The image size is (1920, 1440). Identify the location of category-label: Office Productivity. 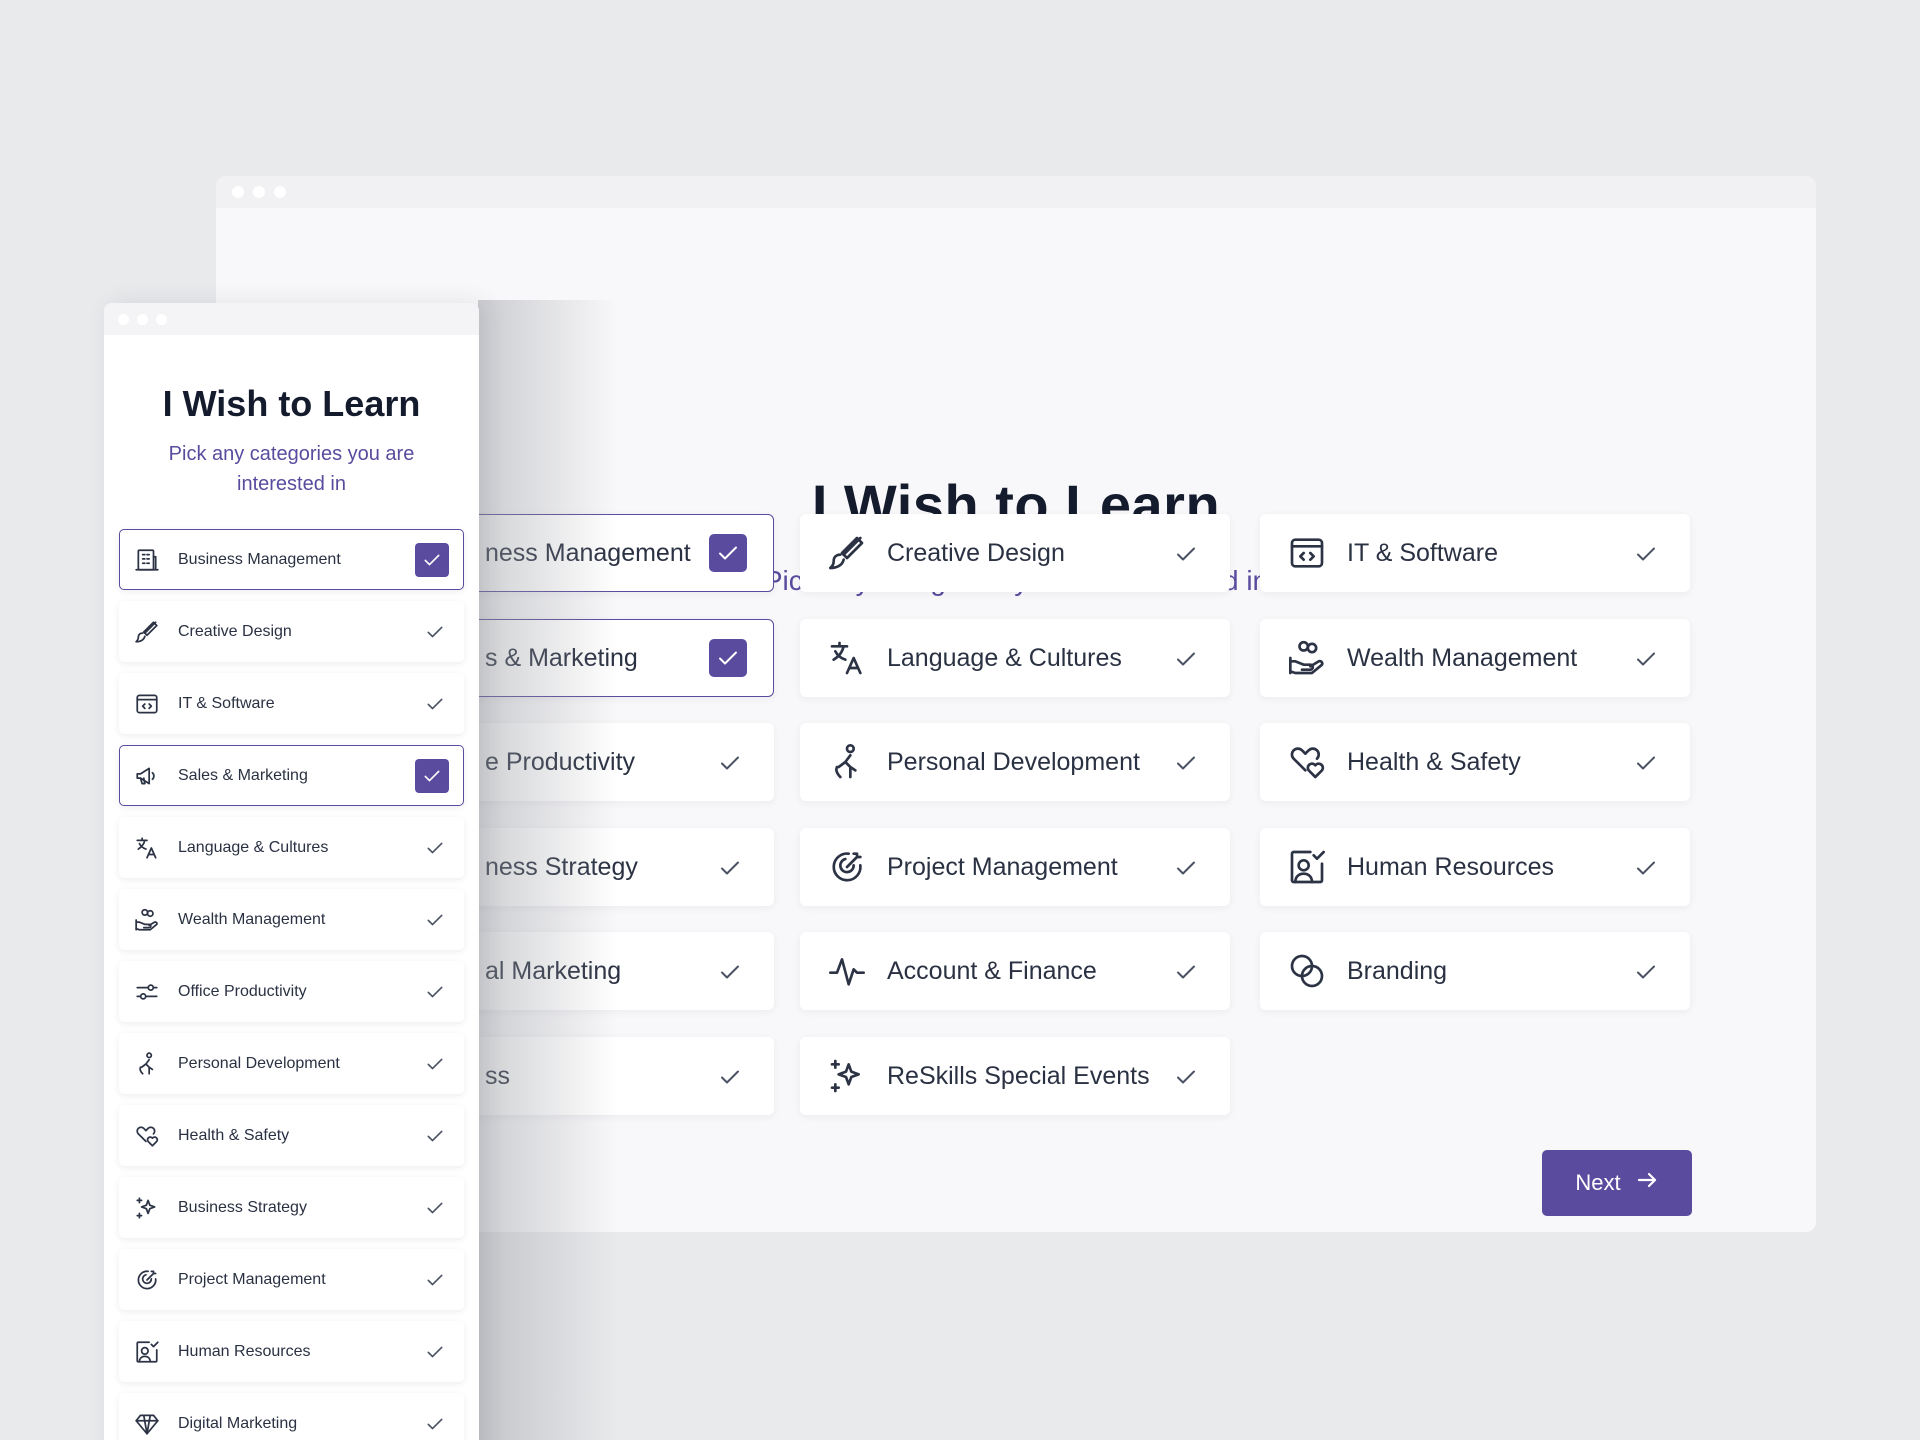
(242, 991).